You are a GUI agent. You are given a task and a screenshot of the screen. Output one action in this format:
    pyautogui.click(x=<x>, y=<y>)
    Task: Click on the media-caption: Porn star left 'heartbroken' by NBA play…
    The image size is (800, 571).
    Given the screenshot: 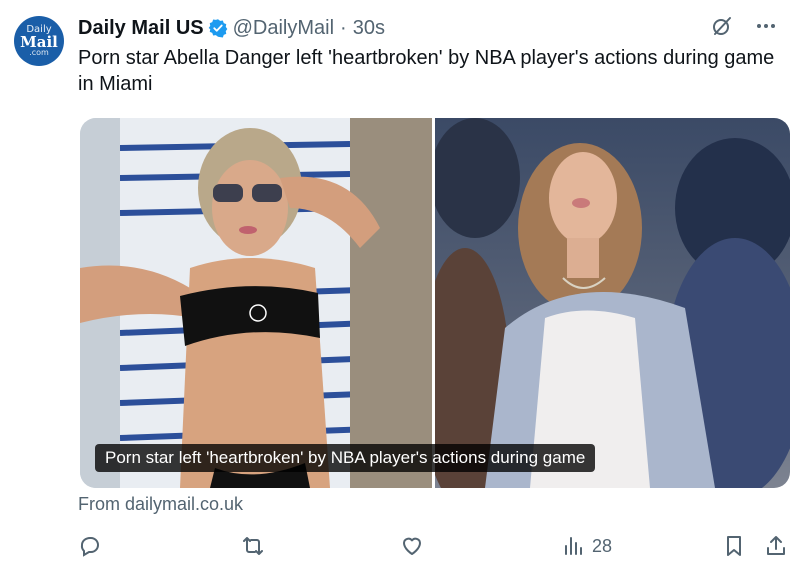 What is the action you would take?
    pyautogui.click(x=345, y=458)
    